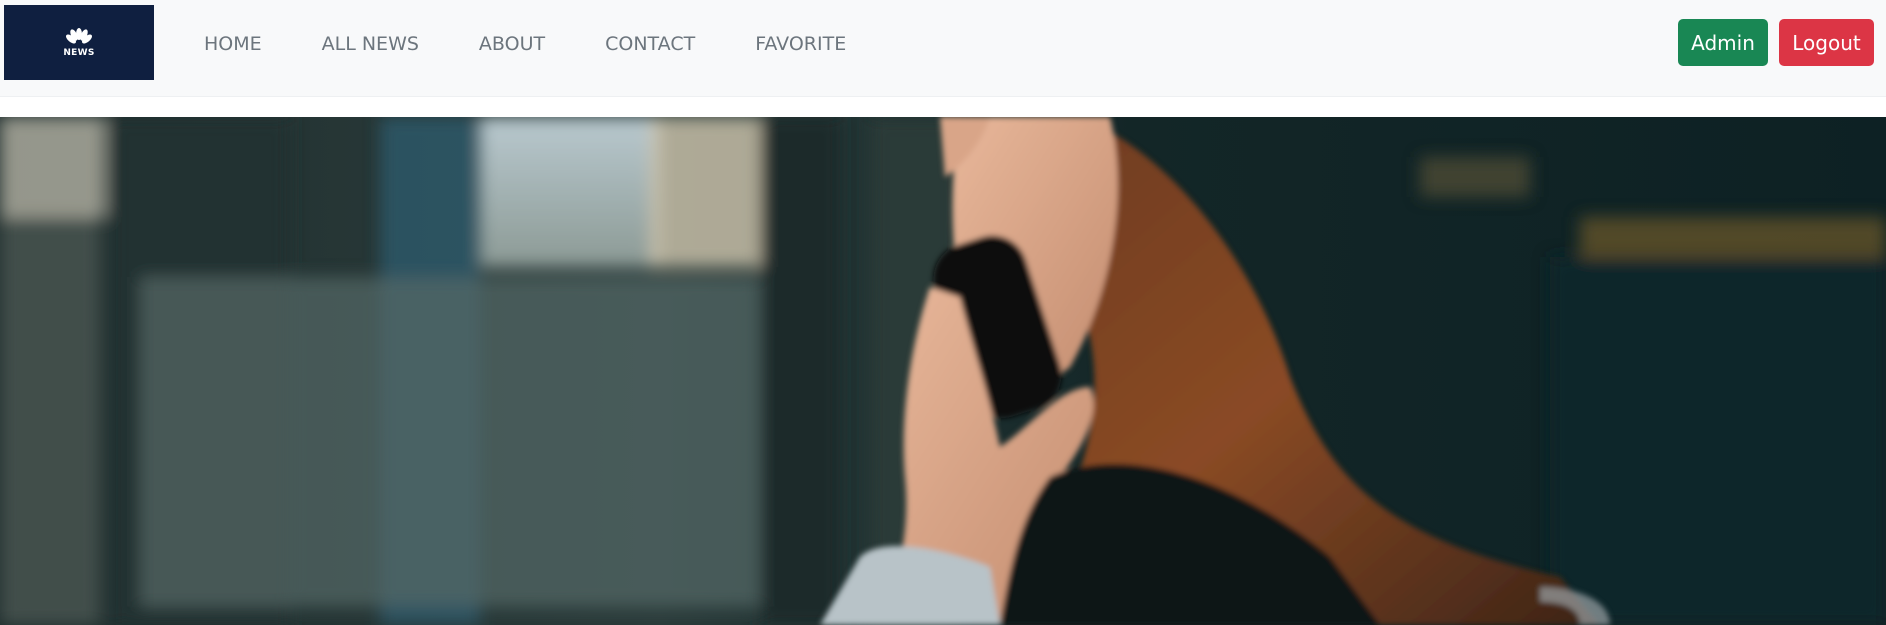 This screenshot has height=625, width=1886. Describe the element at coordinates (79, 53) in the screenshot. I see `brand-logo-text: NEWS` at that location.